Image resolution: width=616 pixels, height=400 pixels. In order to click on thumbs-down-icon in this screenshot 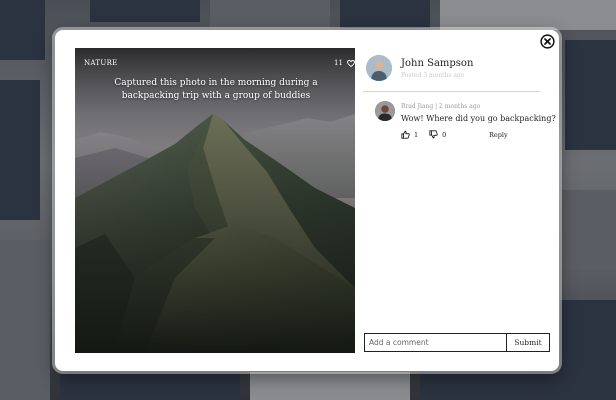, I will do `click(433, 134)`.